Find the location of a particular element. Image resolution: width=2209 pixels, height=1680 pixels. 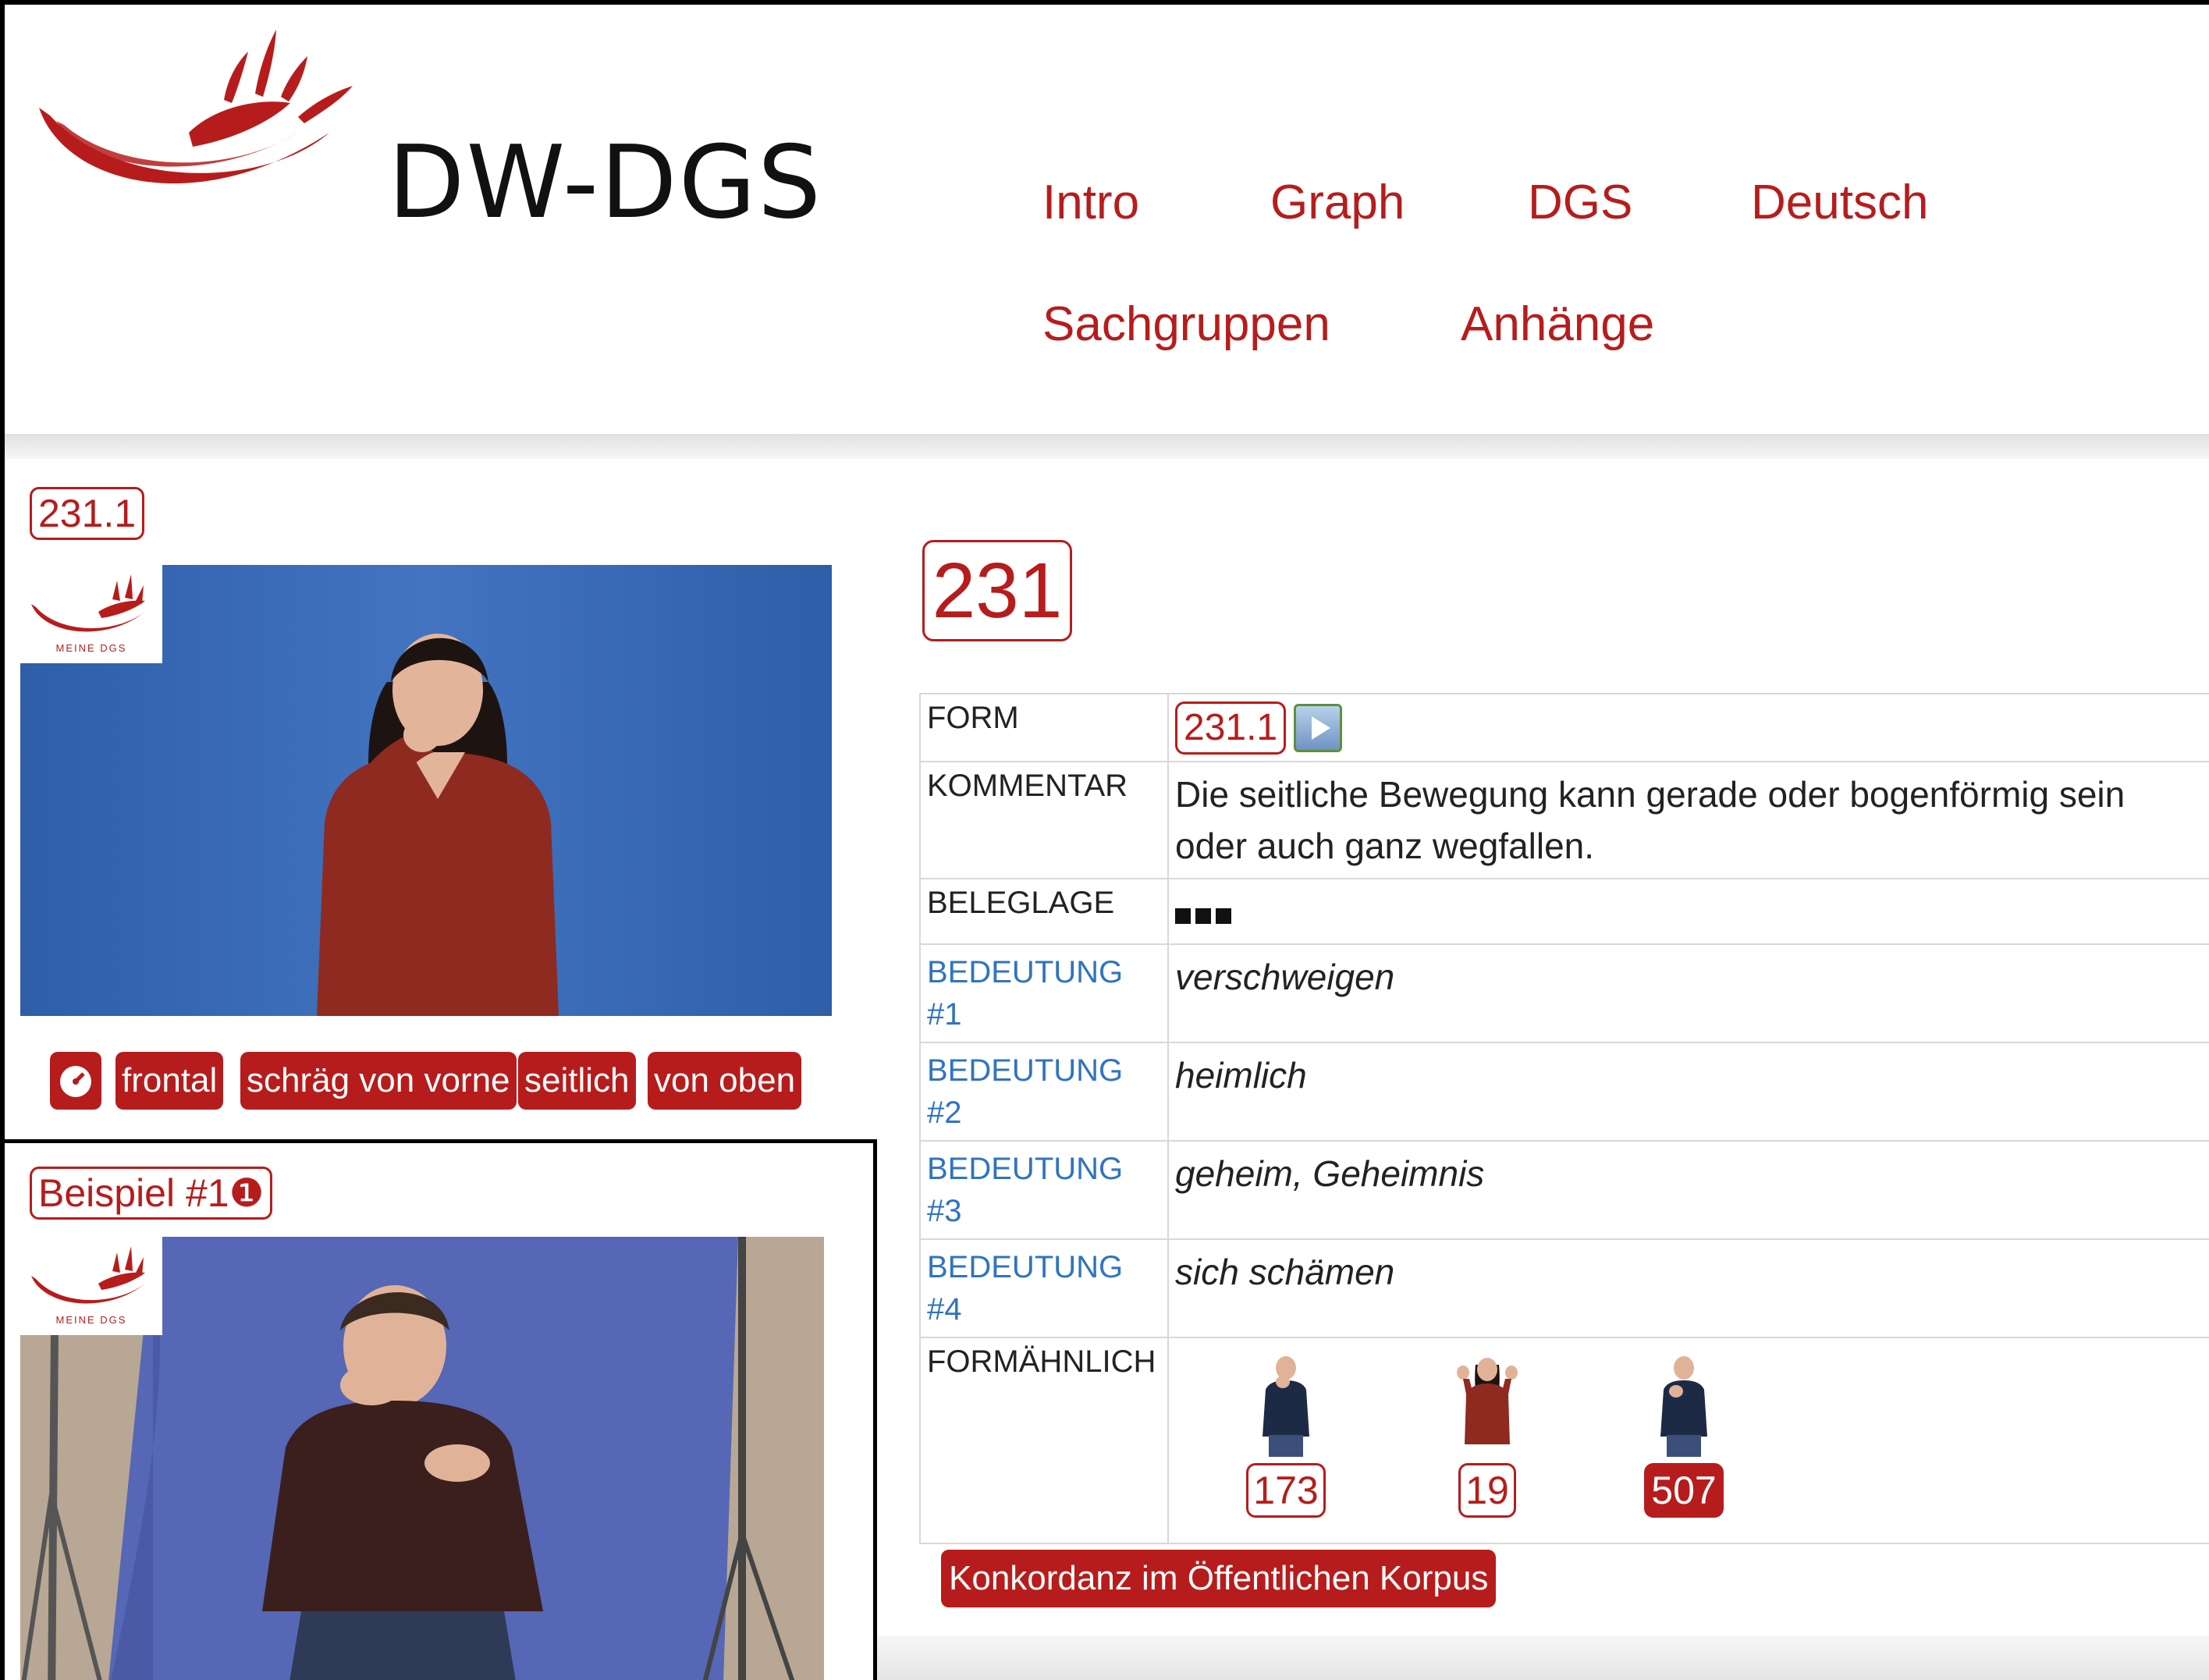

nav-anhaenge: Anhänge is located at coordinates (1557, 324).